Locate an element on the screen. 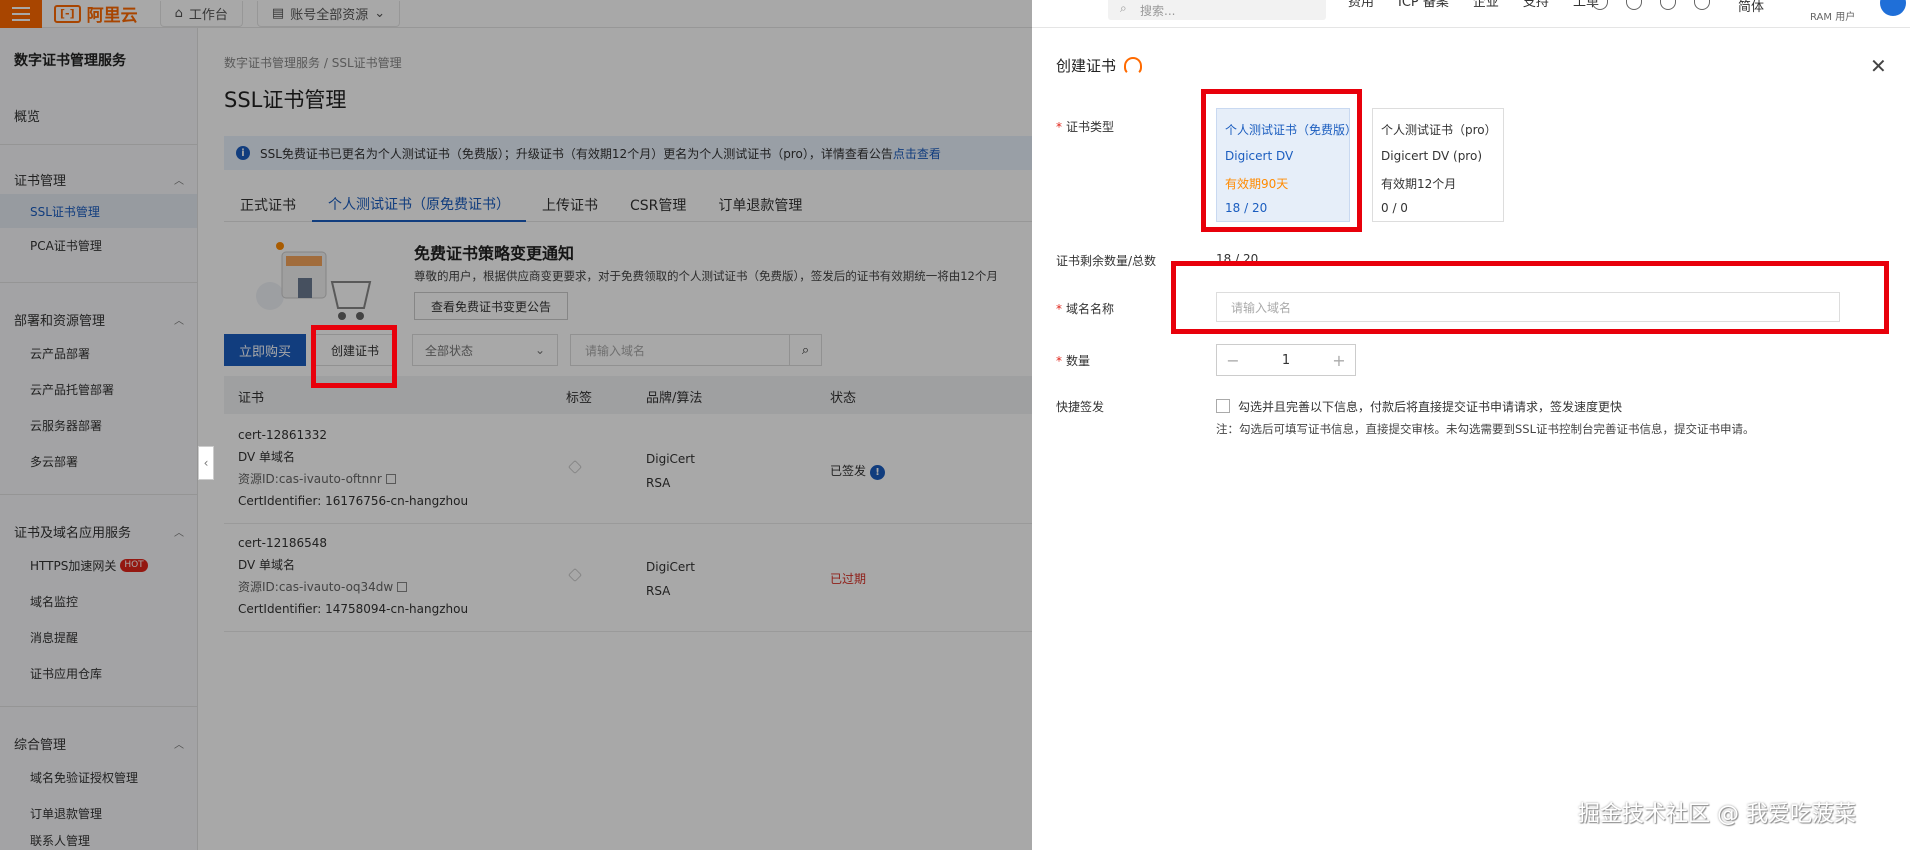 The image size is (1910, 850). avatar is located at coordinates (1893, 8).